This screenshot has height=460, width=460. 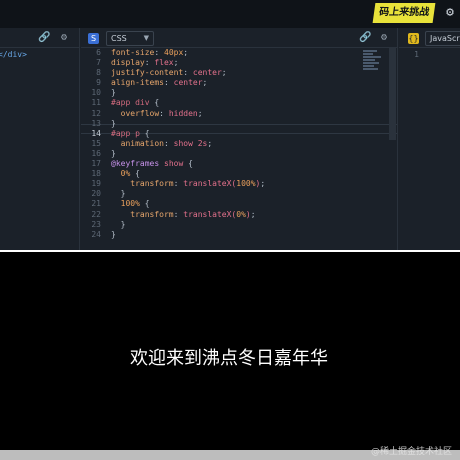 I want to click on css-line-numbers: 6 7 8 9 10 11 12 13 14 15 16 17 18 19 20 21 22 23 24, so click(x=92, y=144).